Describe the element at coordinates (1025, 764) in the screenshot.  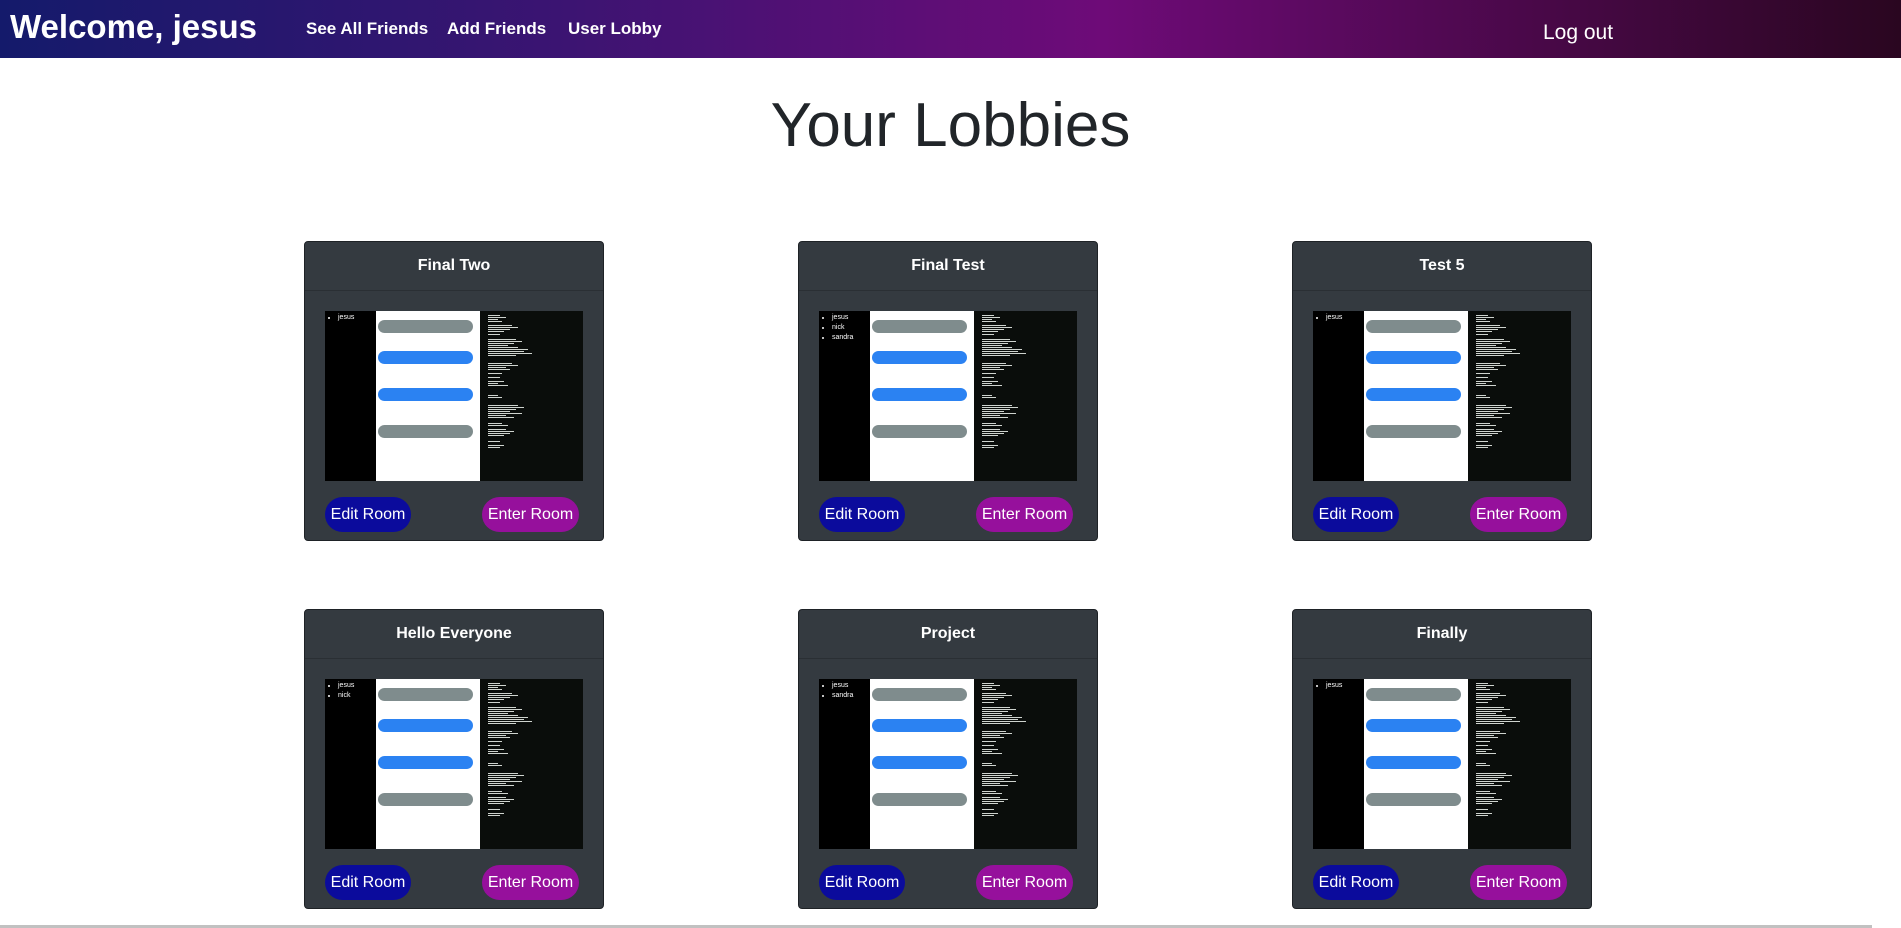
I see `preview-code-panel` at that location.